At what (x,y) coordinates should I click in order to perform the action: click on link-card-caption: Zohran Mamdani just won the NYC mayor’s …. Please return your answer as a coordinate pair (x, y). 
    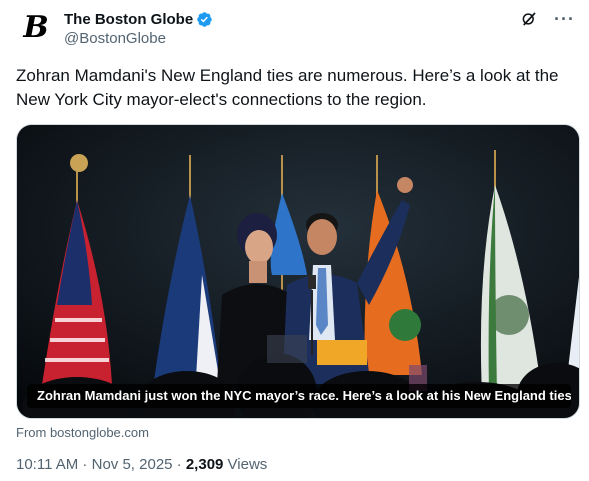
    Looking at the image, I should click on (299, 396).